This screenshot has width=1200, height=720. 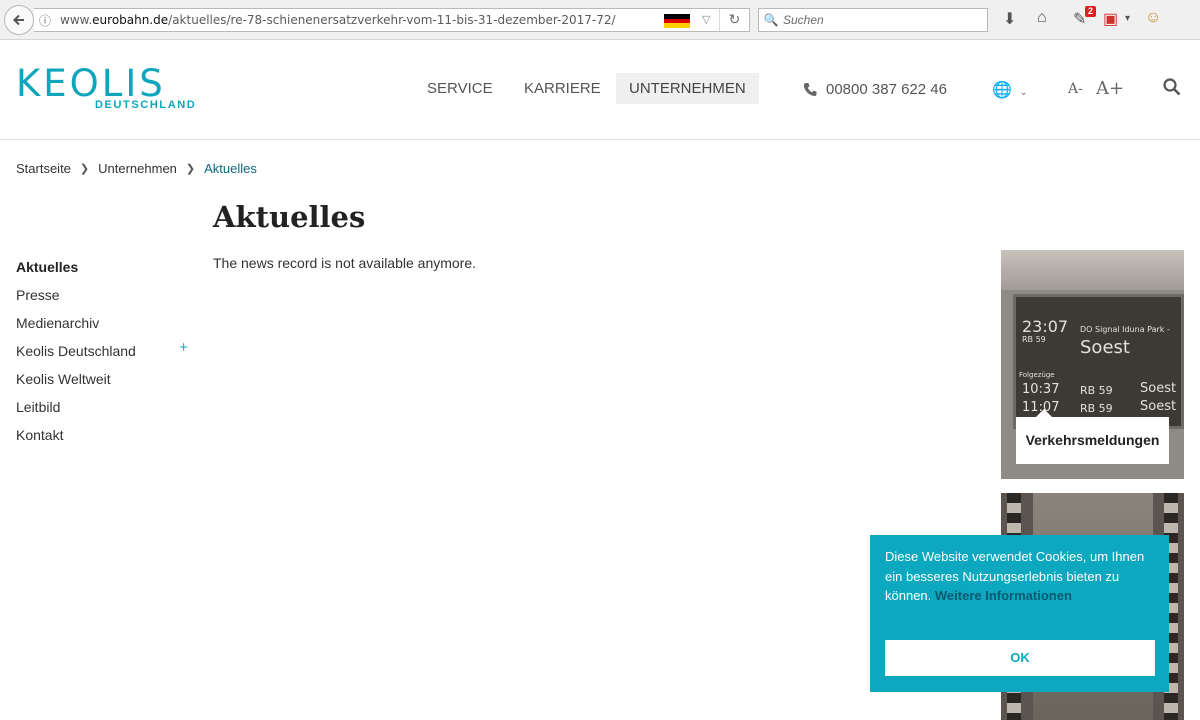 I want to click on sidebar-item-presse: Presse, so click(x=105, y=299).